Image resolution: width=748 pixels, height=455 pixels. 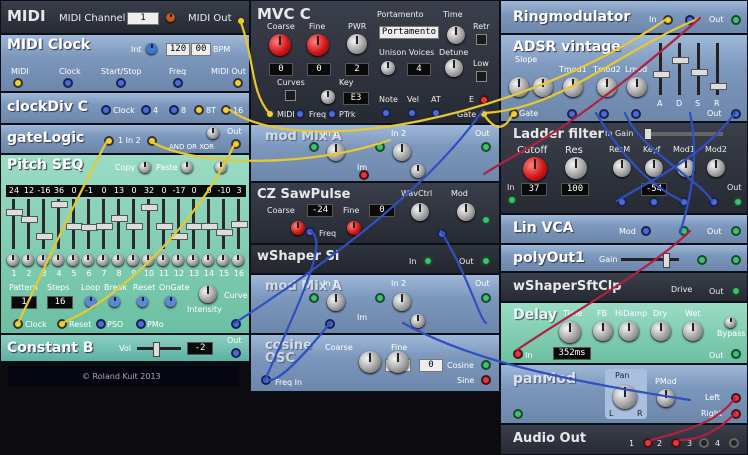 I want to click on delay-hidamp-knob, so click(x=629, y=331).